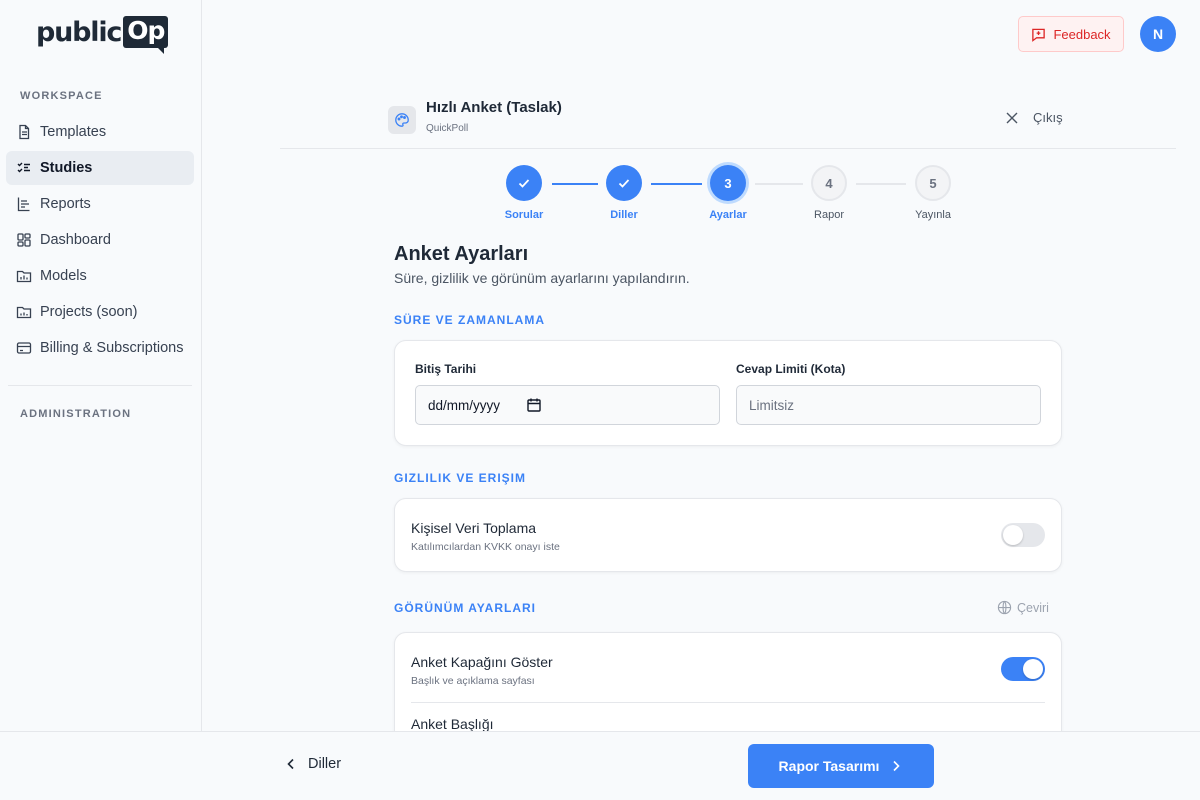  What do you see at coordinates (728, 215) in the screenshot?
I see `step-label: Ayarlar` at bounding box center [728, 215].